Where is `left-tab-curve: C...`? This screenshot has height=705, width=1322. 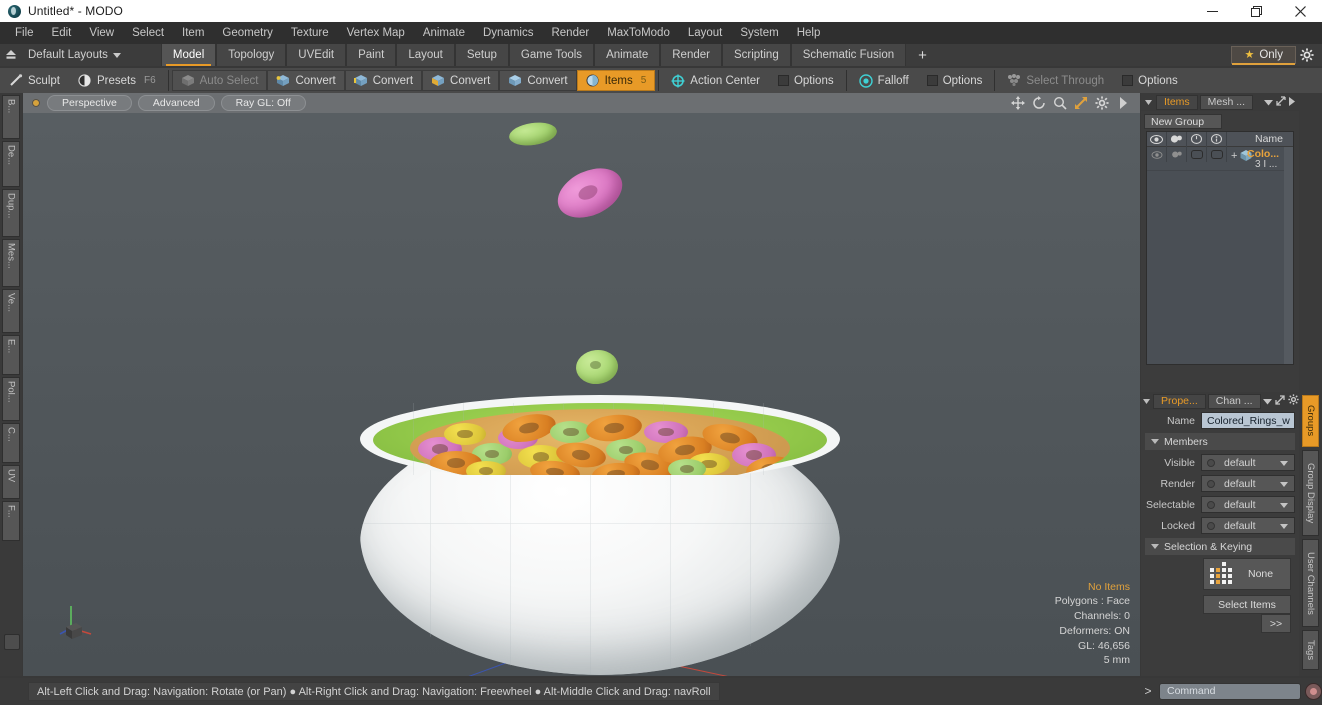
left-tab-curve: C... is located at coordinates (11, 443).